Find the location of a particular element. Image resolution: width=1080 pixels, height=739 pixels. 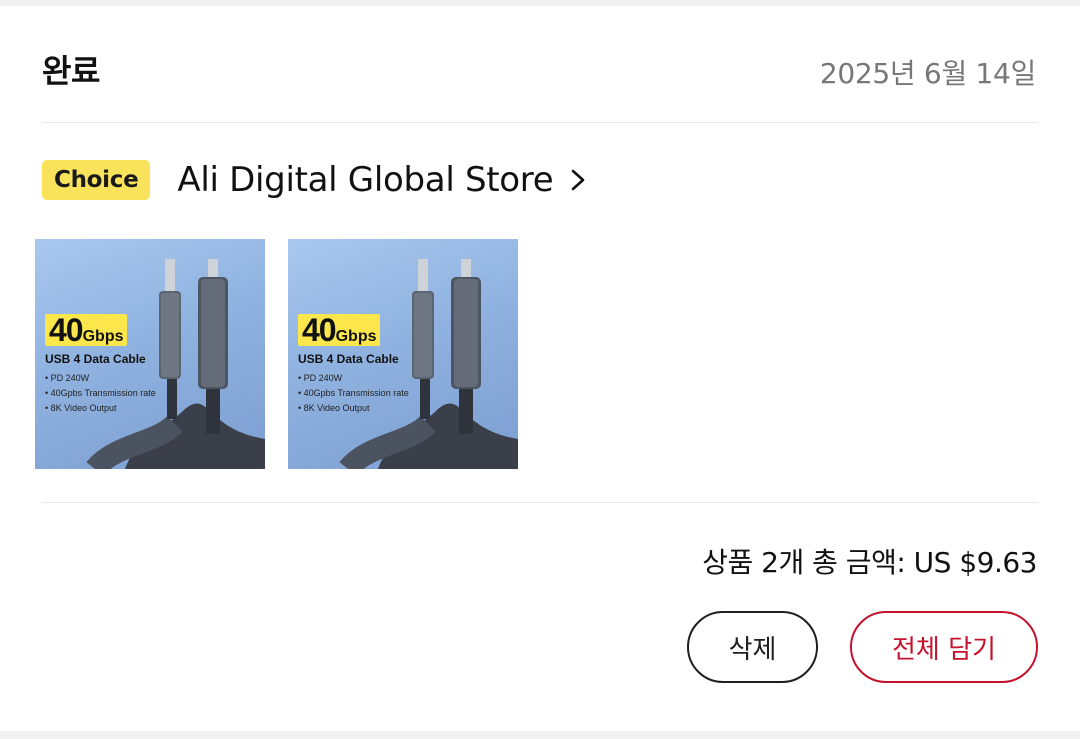

add-all-to-cart-button: 전체 담기 is located at coordinates (944, 647).